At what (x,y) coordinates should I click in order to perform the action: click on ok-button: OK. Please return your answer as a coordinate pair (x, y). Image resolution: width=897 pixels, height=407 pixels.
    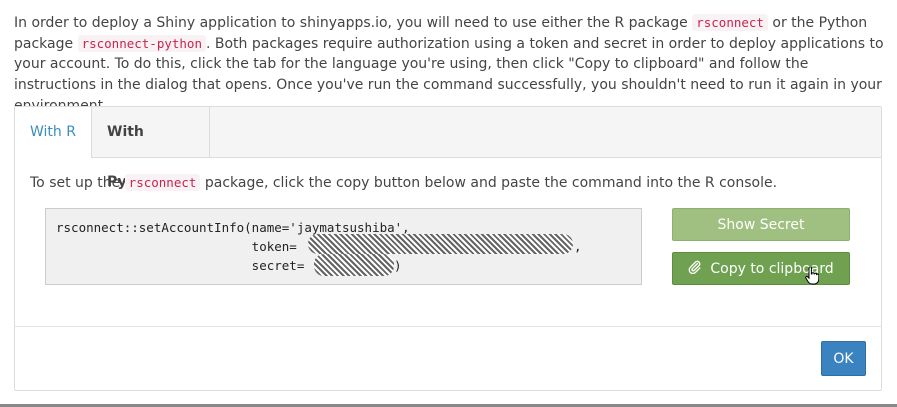
    Looking at the image, I should click on (843, 358).